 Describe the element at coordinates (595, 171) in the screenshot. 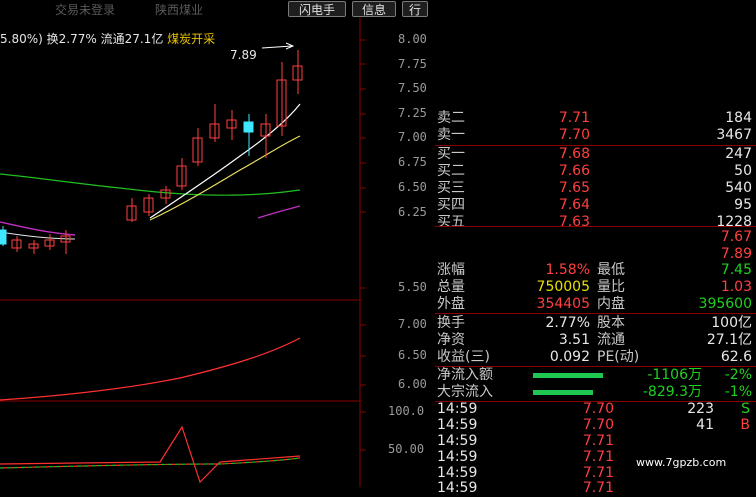

I see `bid-row: 买二 7.66 50` at that location.